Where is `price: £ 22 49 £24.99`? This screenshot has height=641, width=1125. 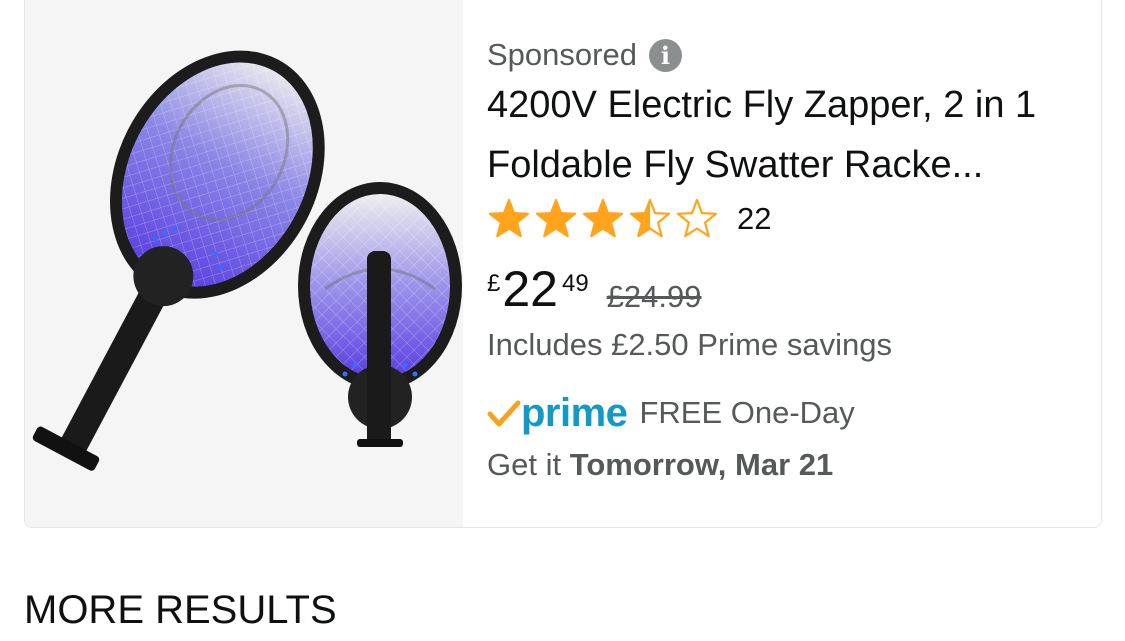
price: £ 22 49 £24.99 is located at coordinates (594, 289).